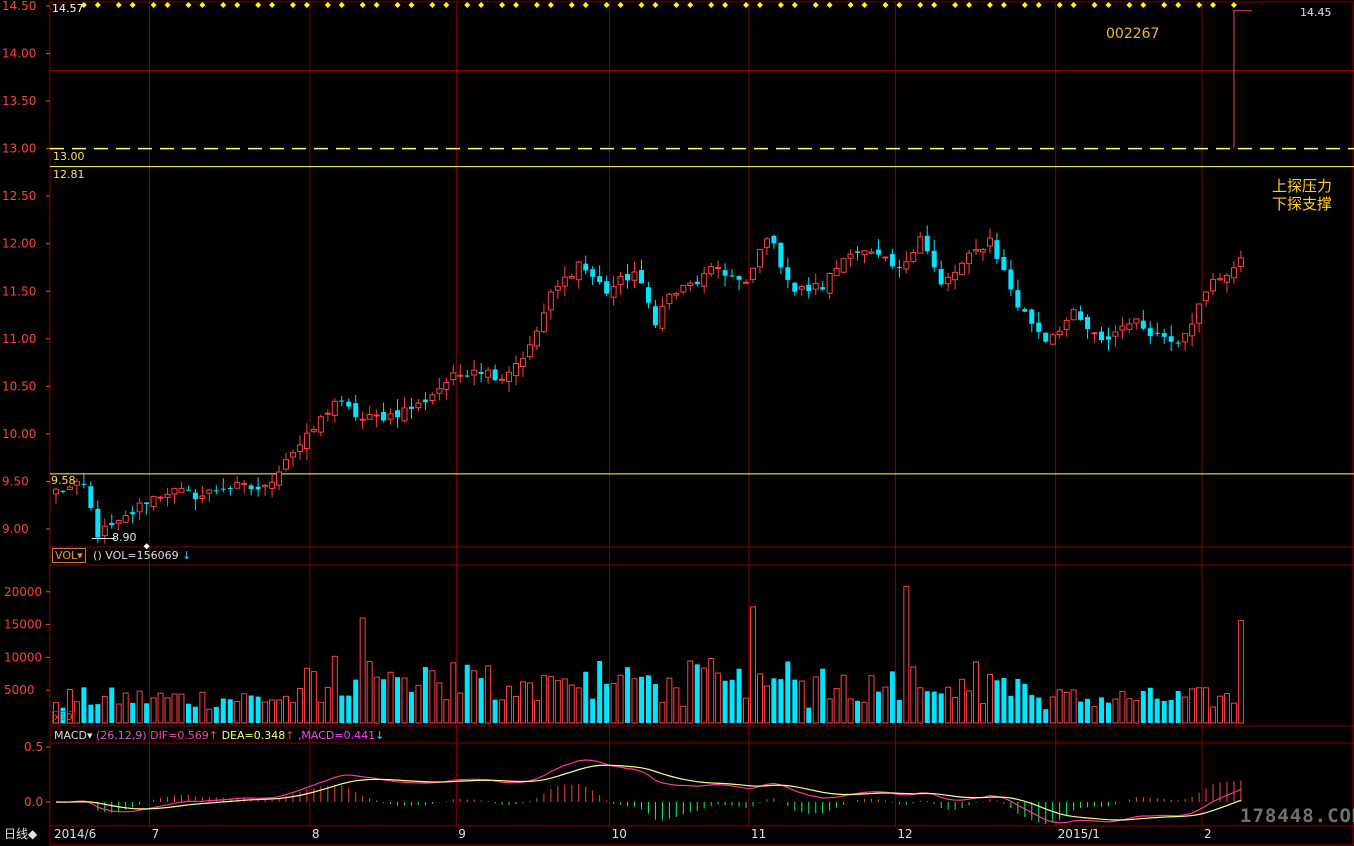  What do you see at coordinates (15, 529) in the screenshot?
I see `price-tick-label: 9.00` at bounding box center [15, 529].